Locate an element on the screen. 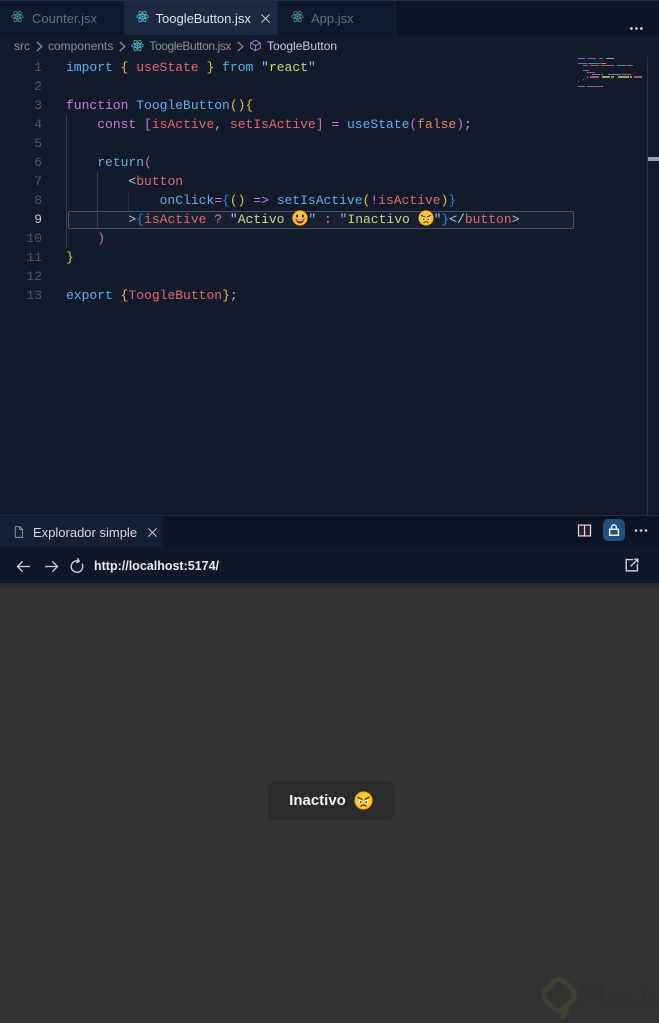  svg-text: Placid is located at coordinates (618, 996).